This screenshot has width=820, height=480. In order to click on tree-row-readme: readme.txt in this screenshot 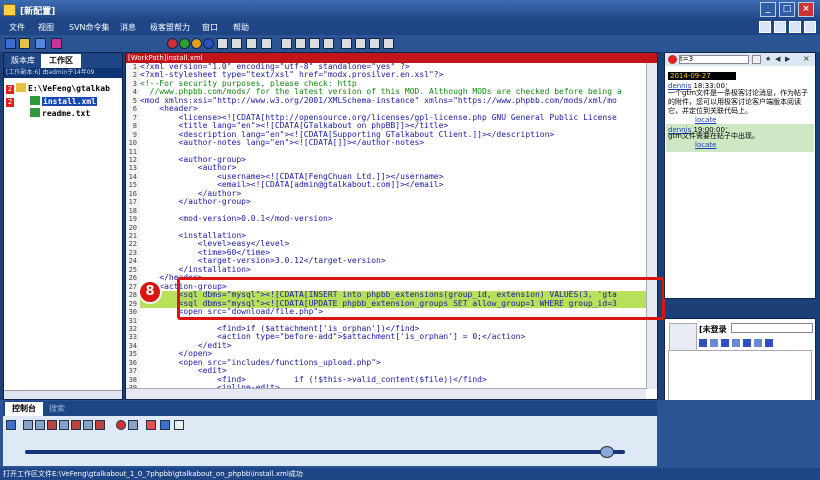, I will do `click(48, 113)`.